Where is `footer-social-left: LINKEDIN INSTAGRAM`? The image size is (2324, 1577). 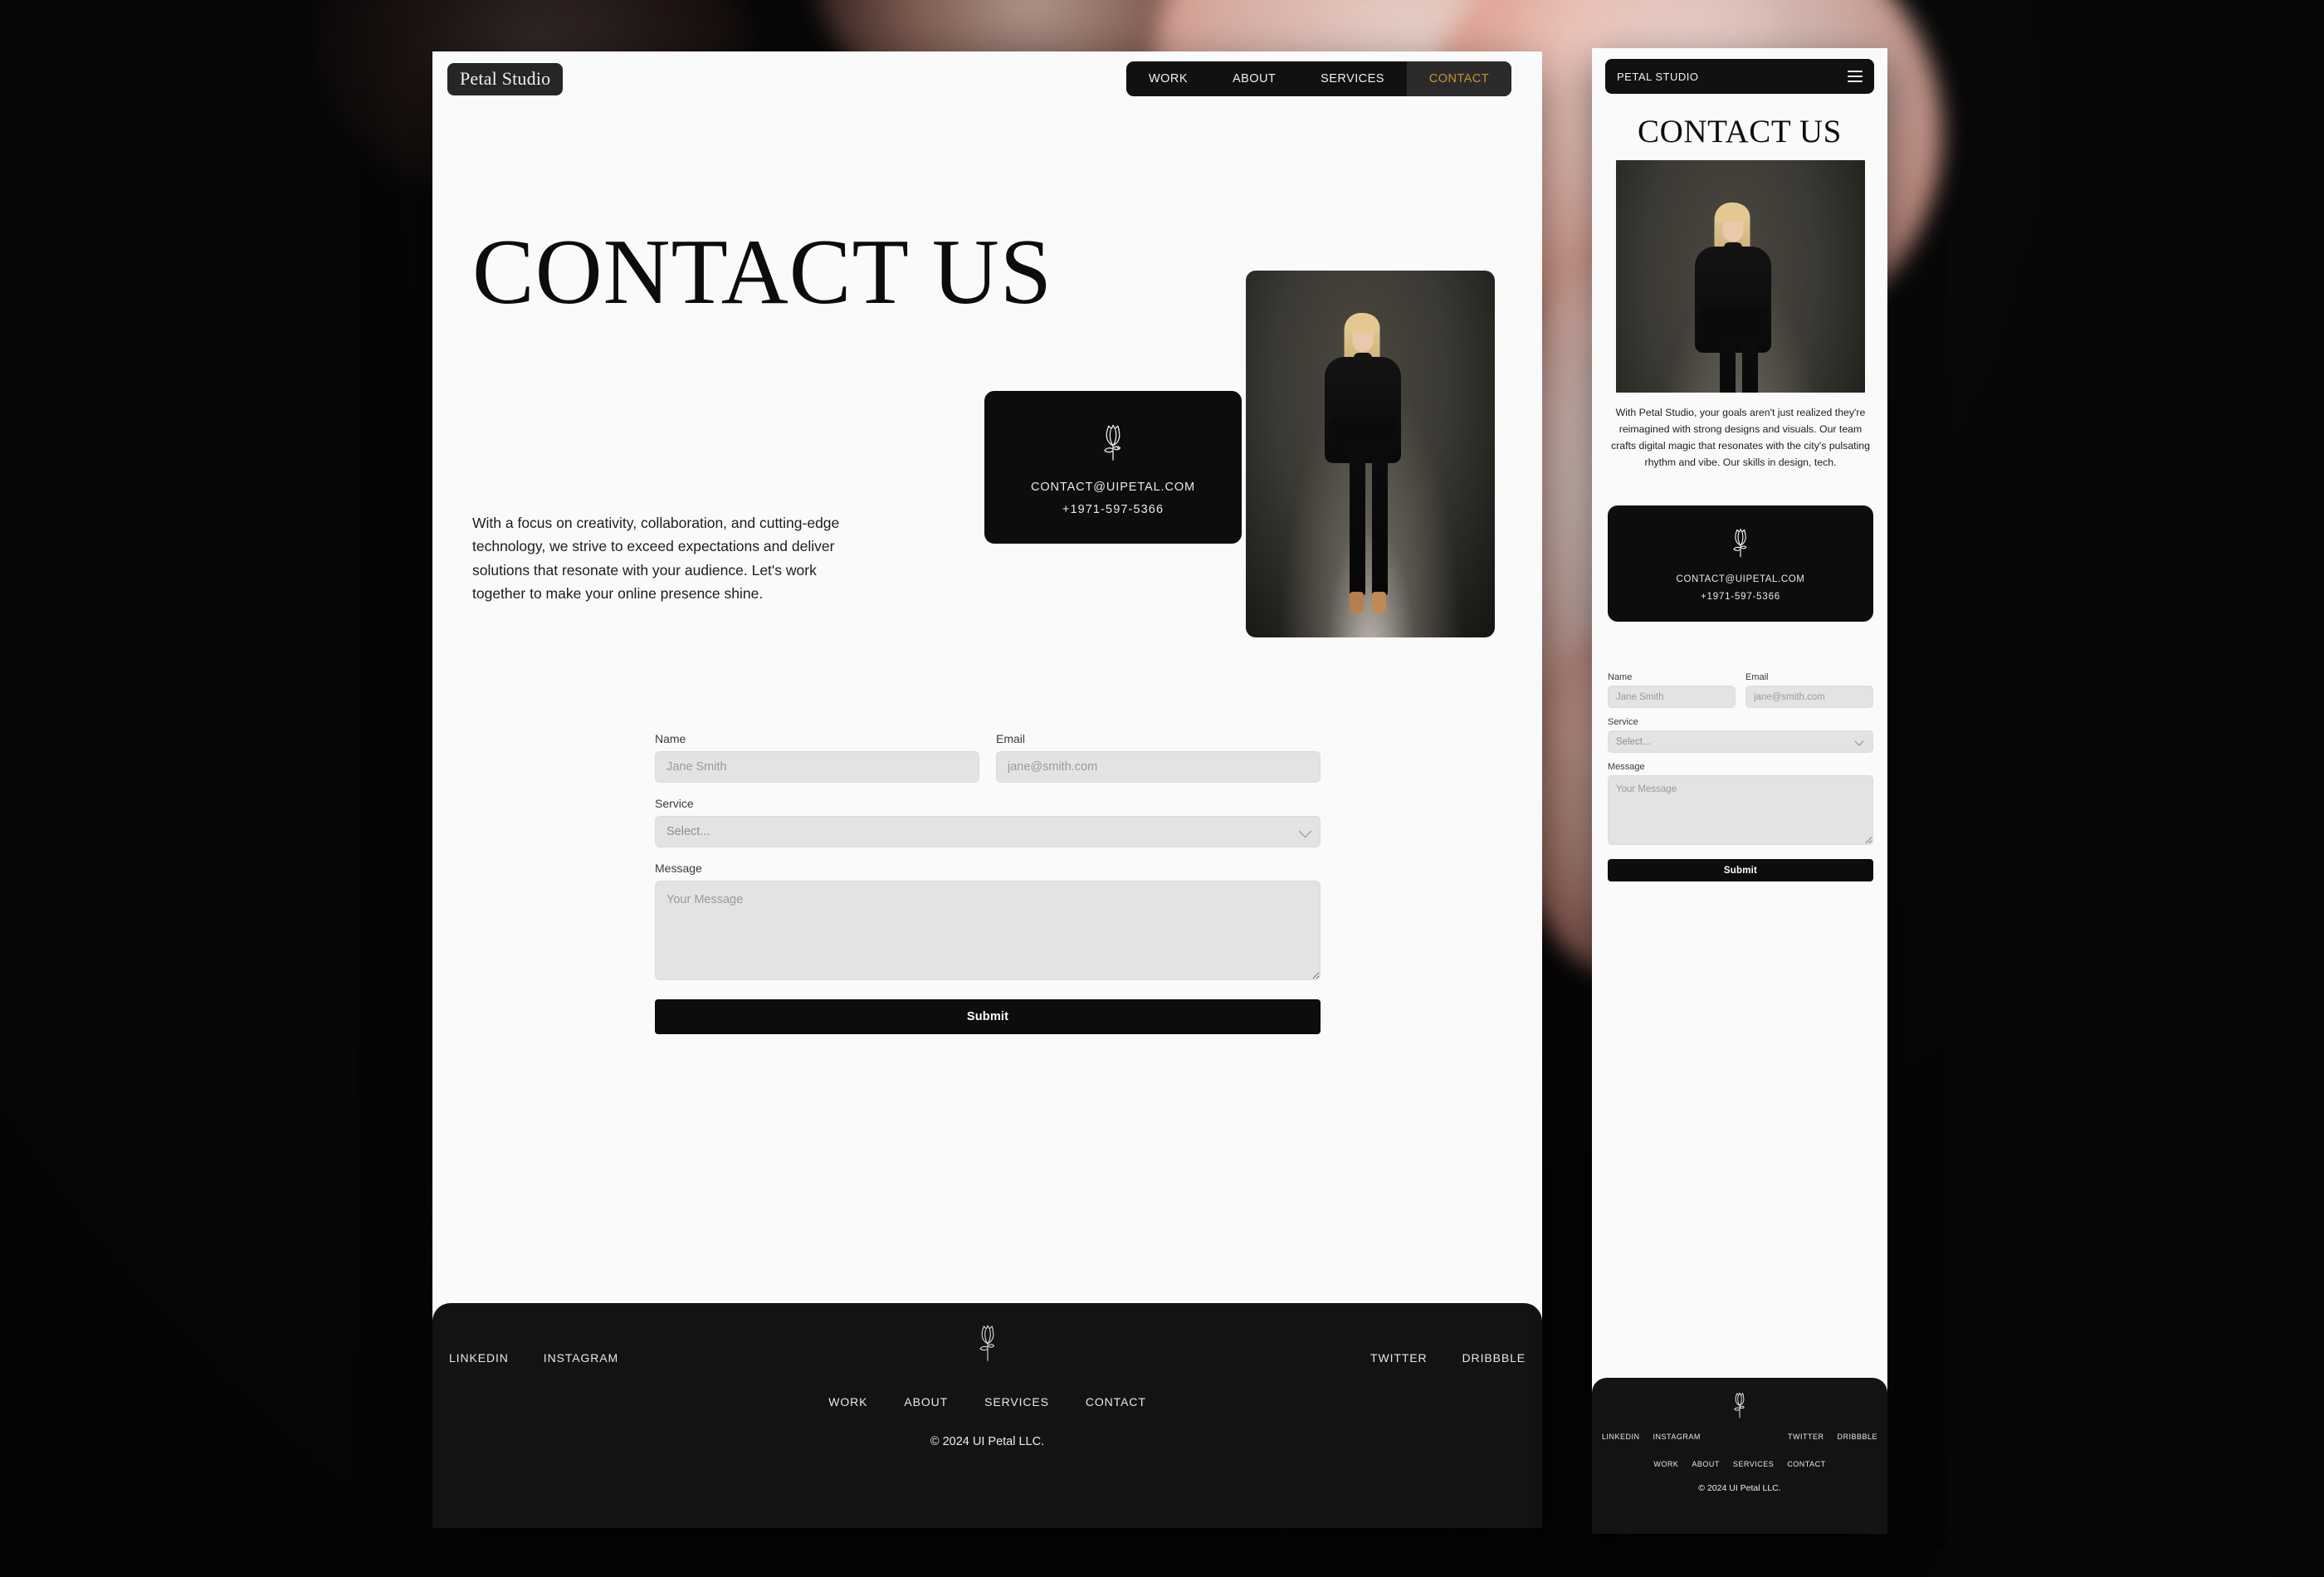 footer-social-left: LINKEDIN INSTAGRAM is located at coordinates (533, 1358).